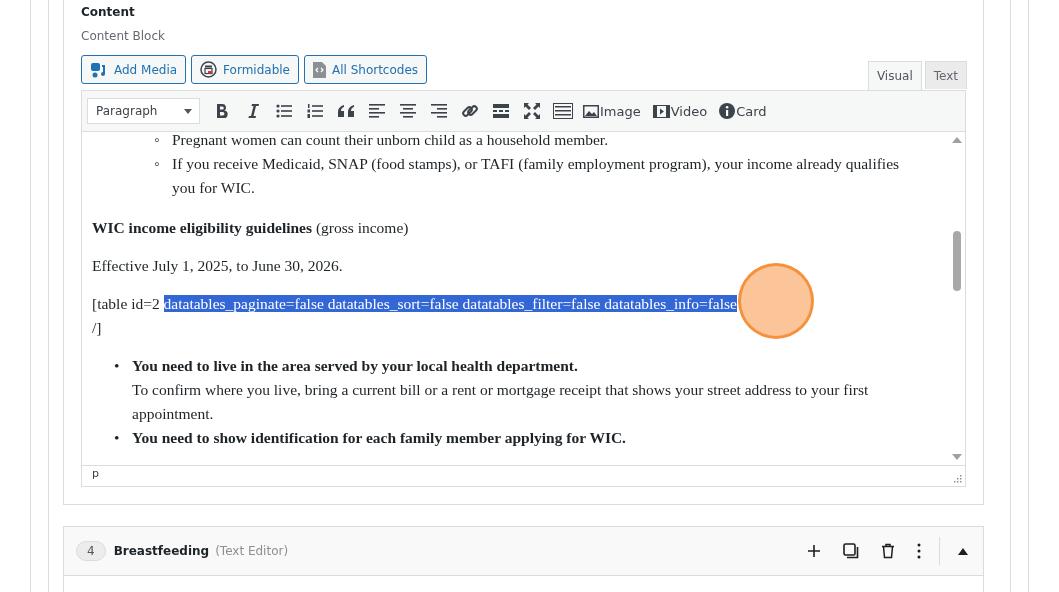 The image size is (1059, 592). Describe the element at coordinates (355, 365) in the screenshot. I see `list-item-heading: You need to live in the area served by your local health department.` at that location.